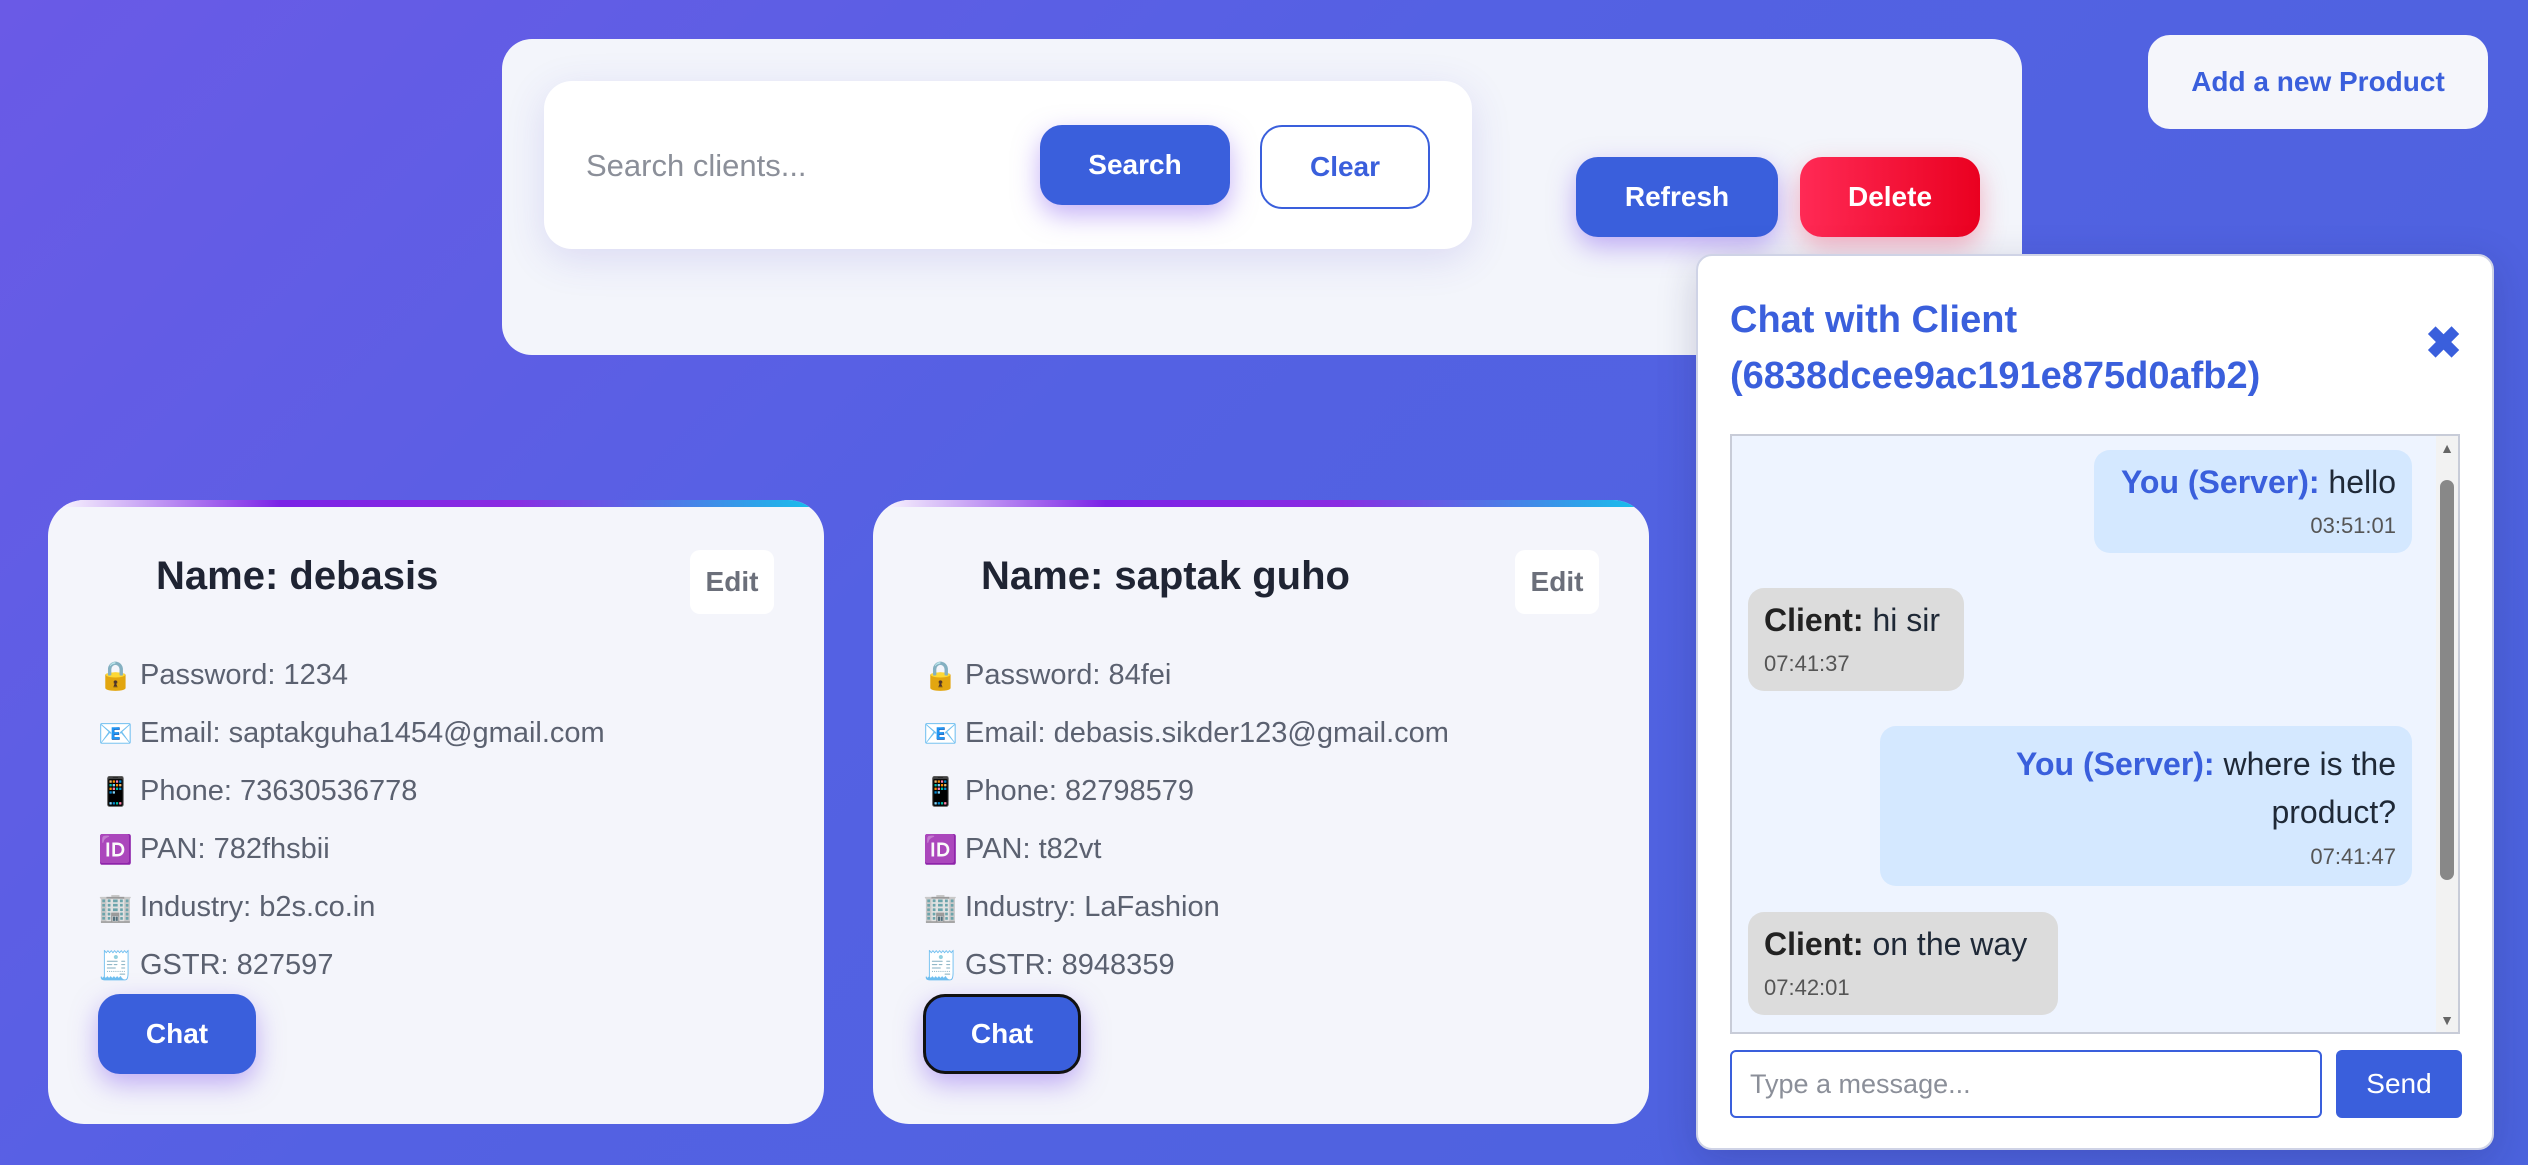  Describe the element at coordinates (235, 848) in the screenshot. I see `pan-text: PAN: 782fhsbii` at that location.